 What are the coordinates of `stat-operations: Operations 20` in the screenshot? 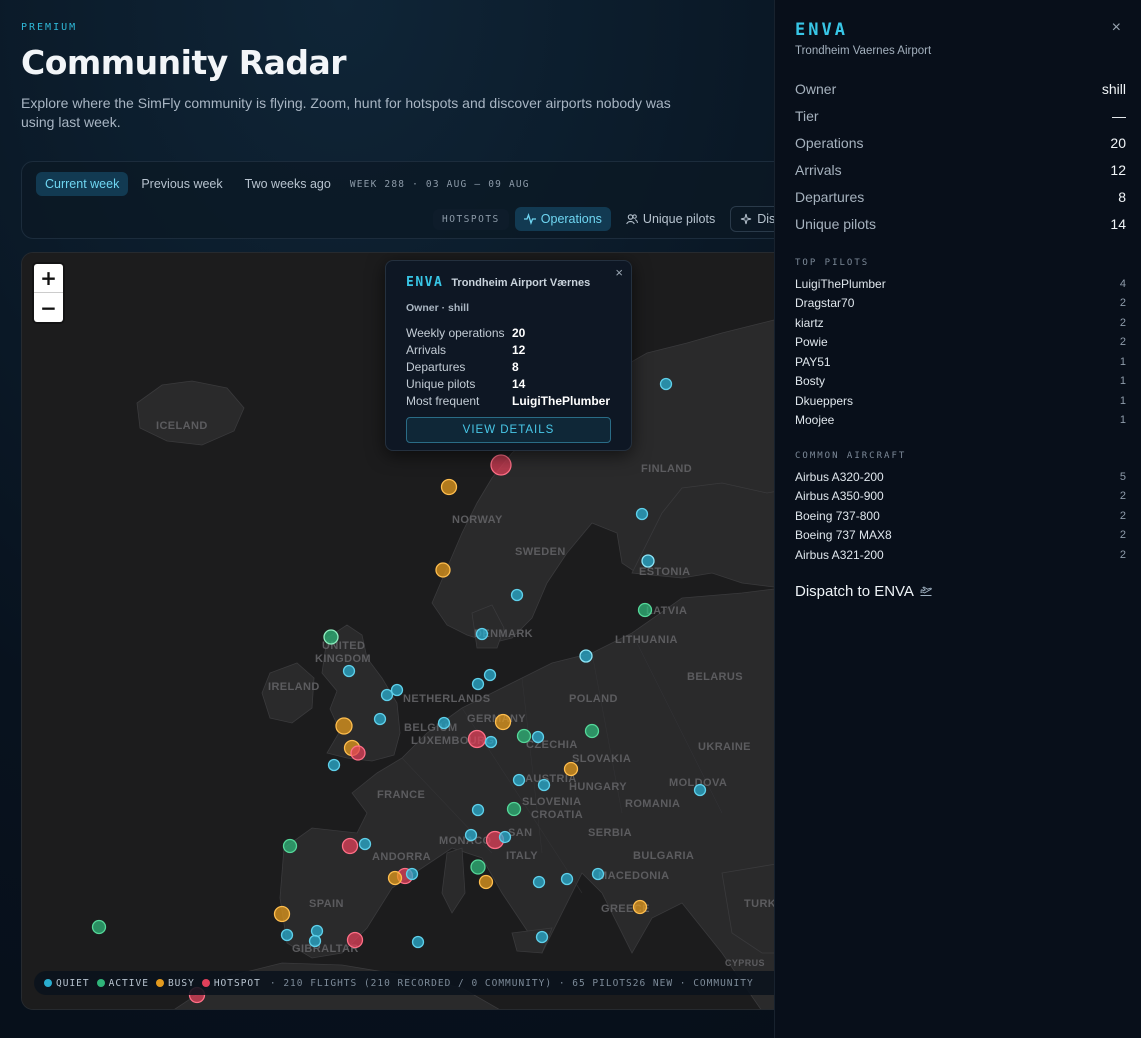 It's located at (960, 142).